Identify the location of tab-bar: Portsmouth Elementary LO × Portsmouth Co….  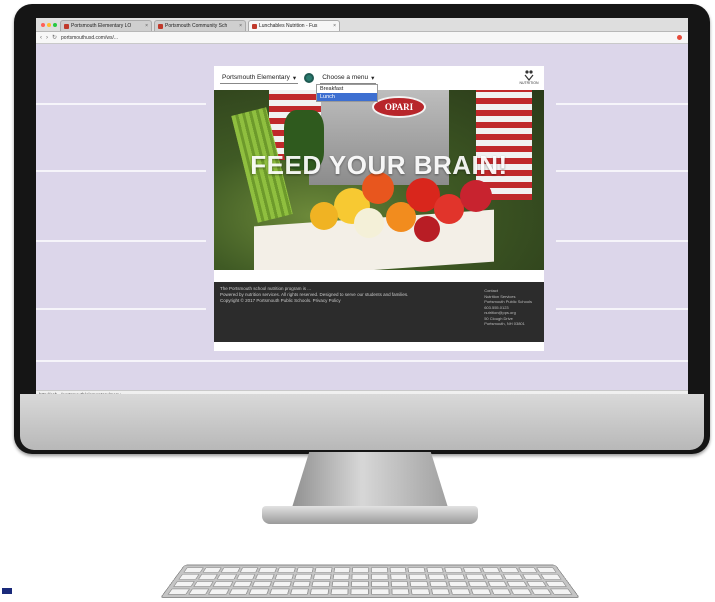
(362, 25).